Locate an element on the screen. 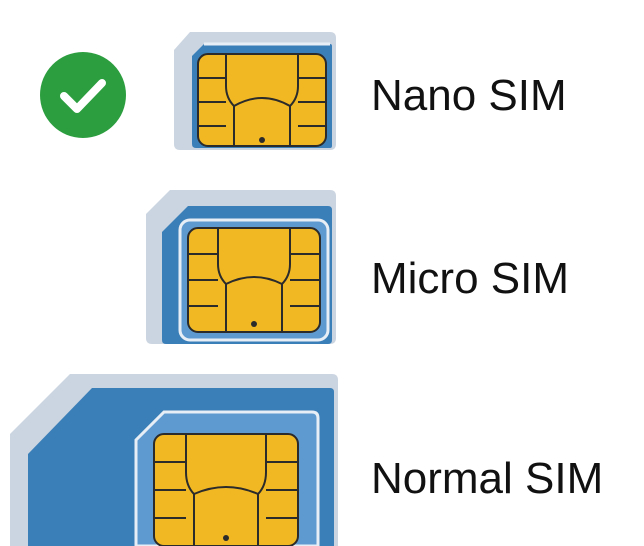 This screenshot has width=644, height=546. sim-option-label-micro: Micro SIM is located at coordinates (470, 278).